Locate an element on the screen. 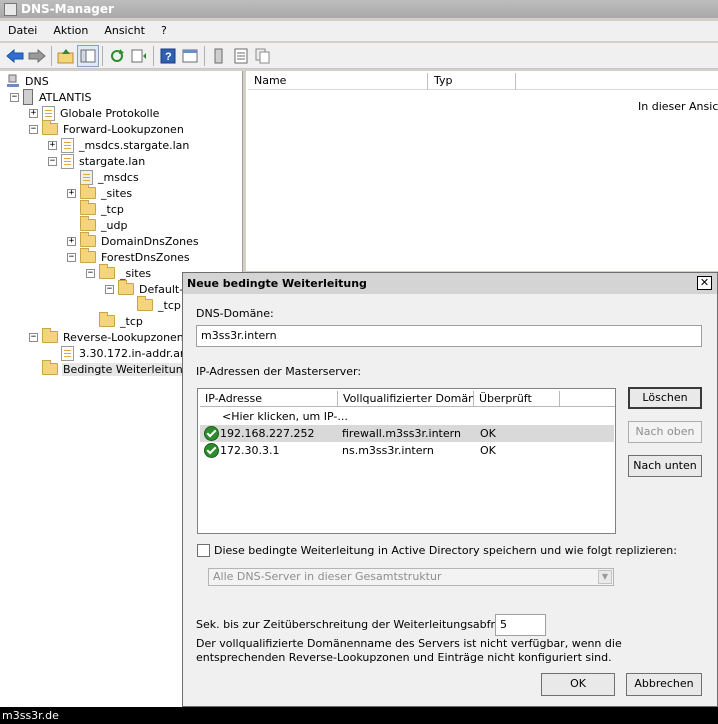  dialog-titlebar: Neue bedingte Weiterleitung is located at coordinates (450, 283).